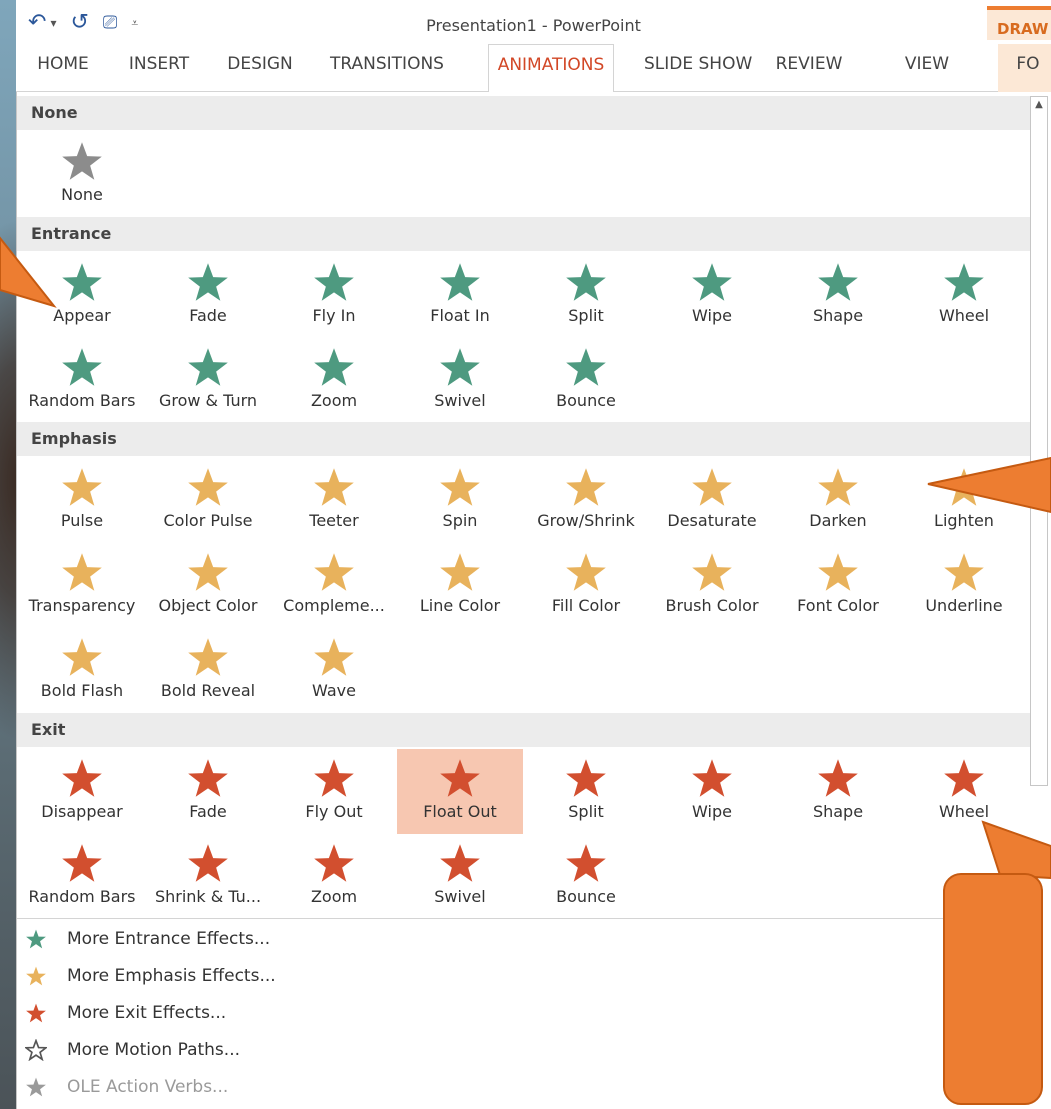  Describe the element at coordinates (82, 295) in the screenshot. I see `effect-entrance-appear: Appear` at that location.